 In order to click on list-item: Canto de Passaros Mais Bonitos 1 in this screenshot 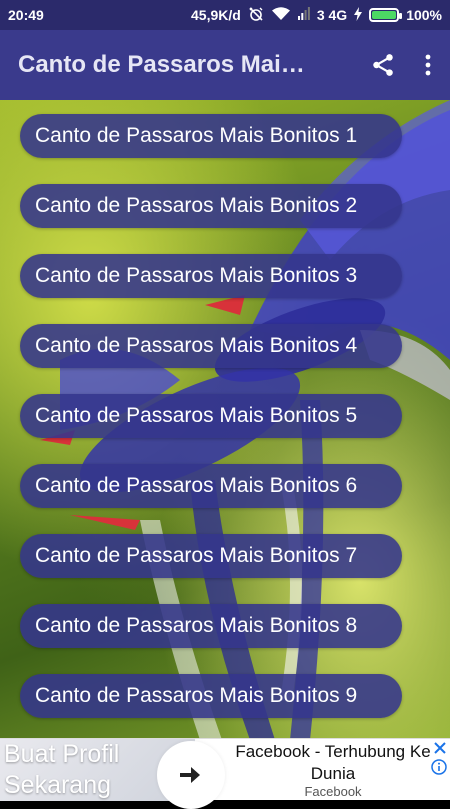, I will do `click(211, 136)`.